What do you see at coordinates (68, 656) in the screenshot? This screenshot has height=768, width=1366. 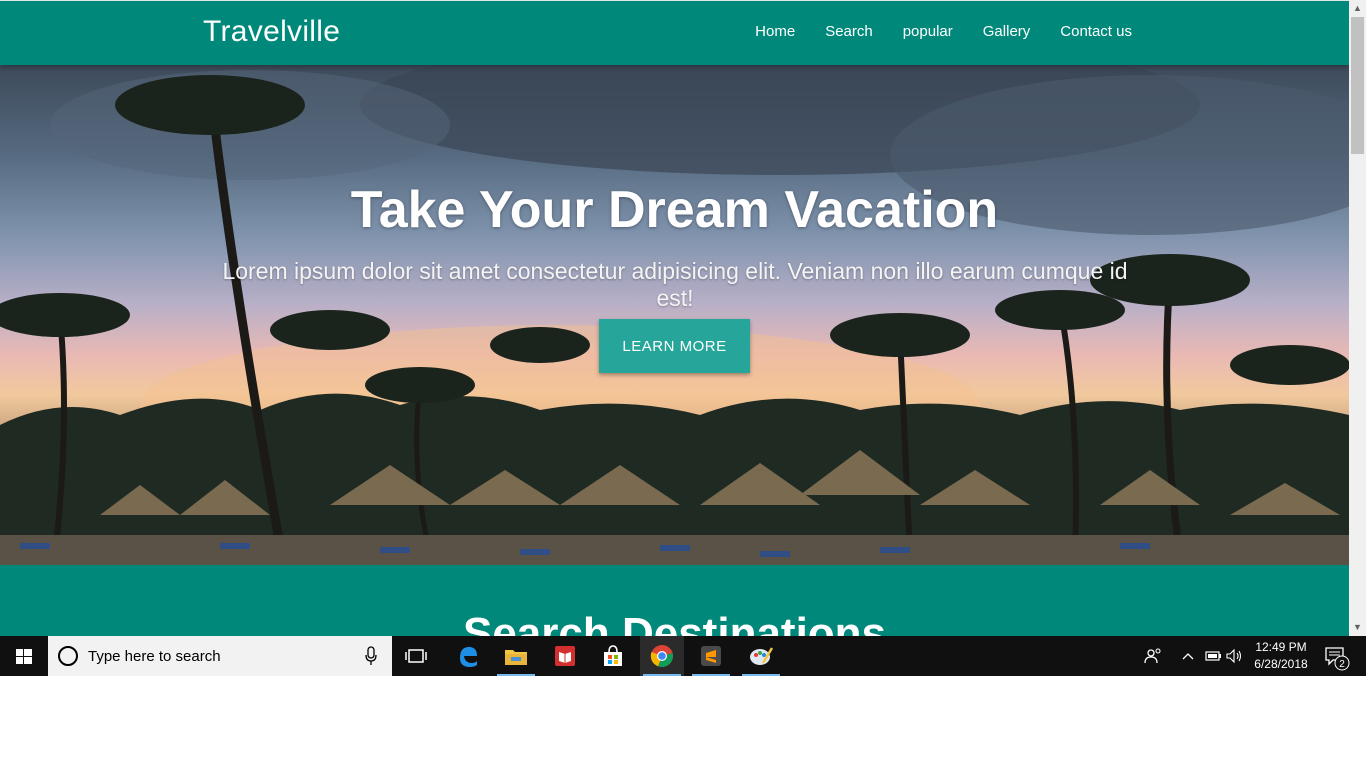 I see `cortana-icon` at bounding box center [68, 656].